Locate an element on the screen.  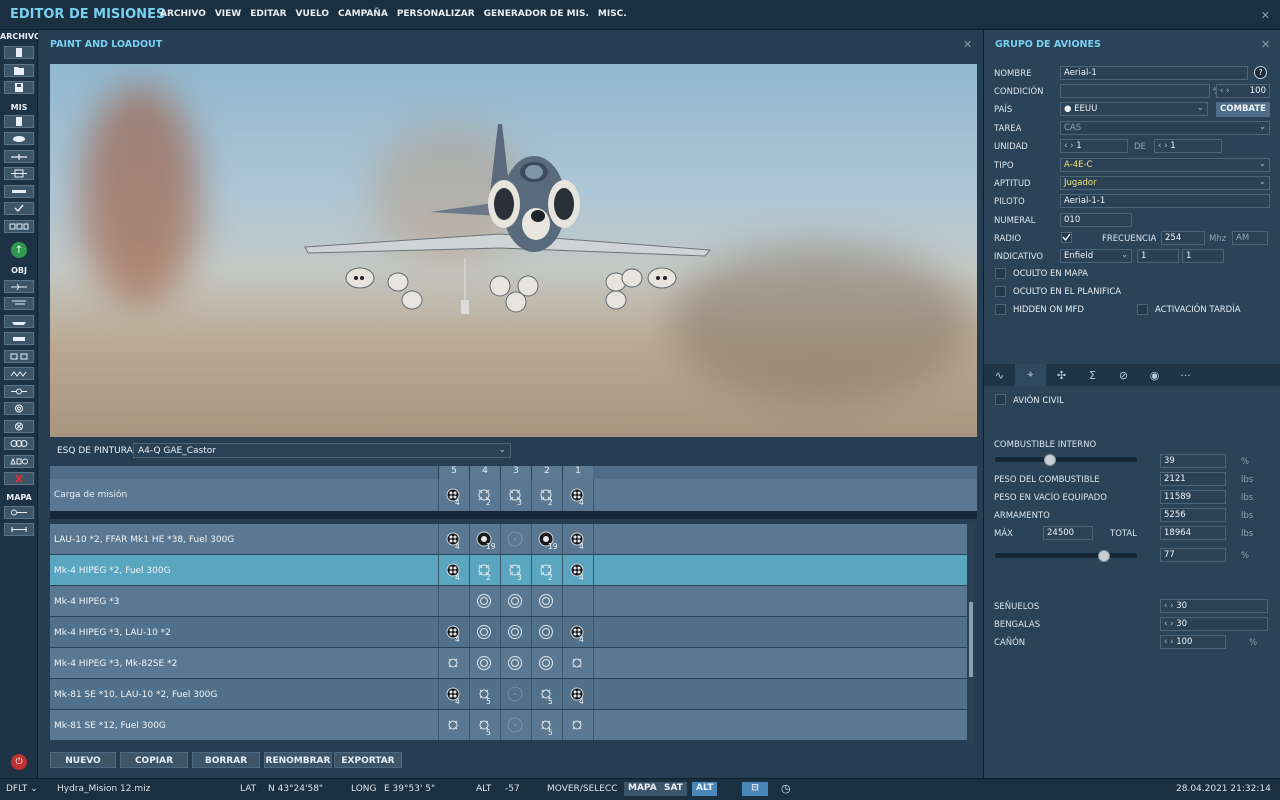
formation-icon is located at coordinates (19, 226).